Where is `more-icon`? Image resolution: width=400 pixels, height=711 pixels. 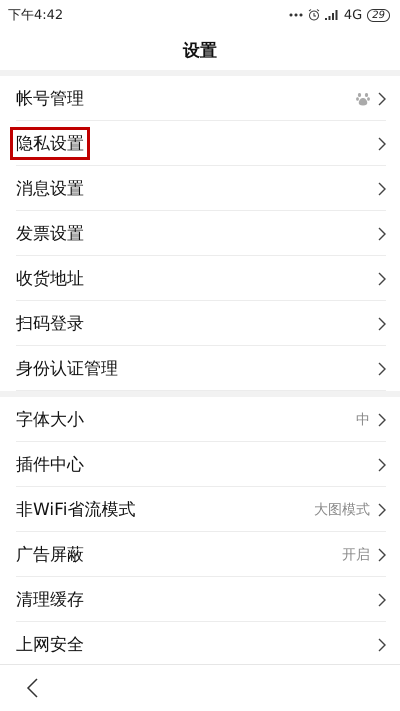 more-icon is located at coordinates (295, 15).